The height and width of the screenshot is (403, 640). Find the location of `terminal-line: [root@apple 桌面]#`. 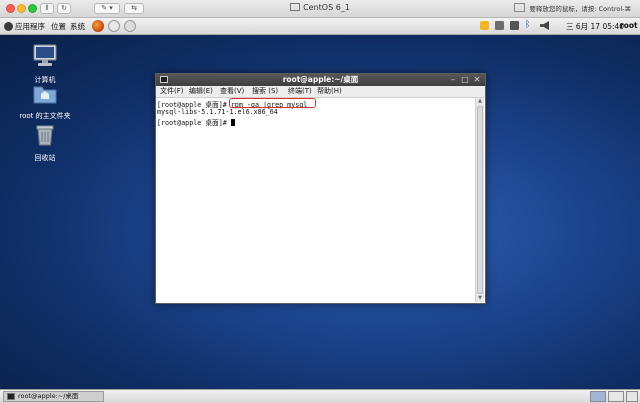

terminal-line: [root@apple 桌面]# is located at coordinates (196, 122).